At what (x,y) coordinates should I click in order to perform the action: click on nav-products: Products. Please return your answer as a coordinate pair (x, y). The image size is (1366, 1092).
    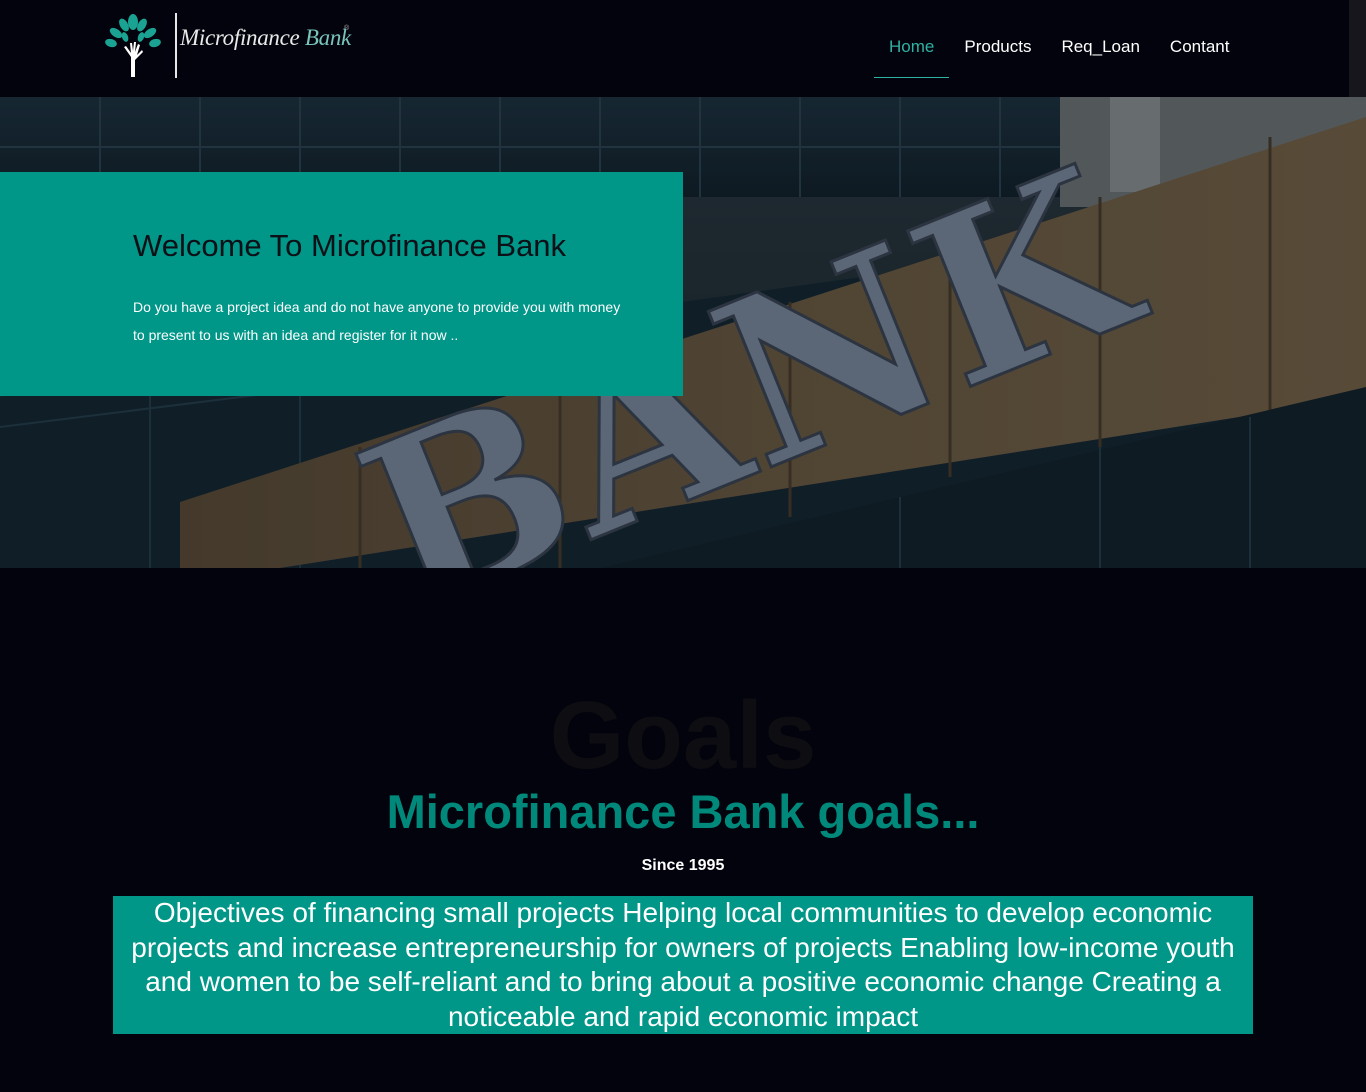
    Looking at the image, I should click on (997, 56).